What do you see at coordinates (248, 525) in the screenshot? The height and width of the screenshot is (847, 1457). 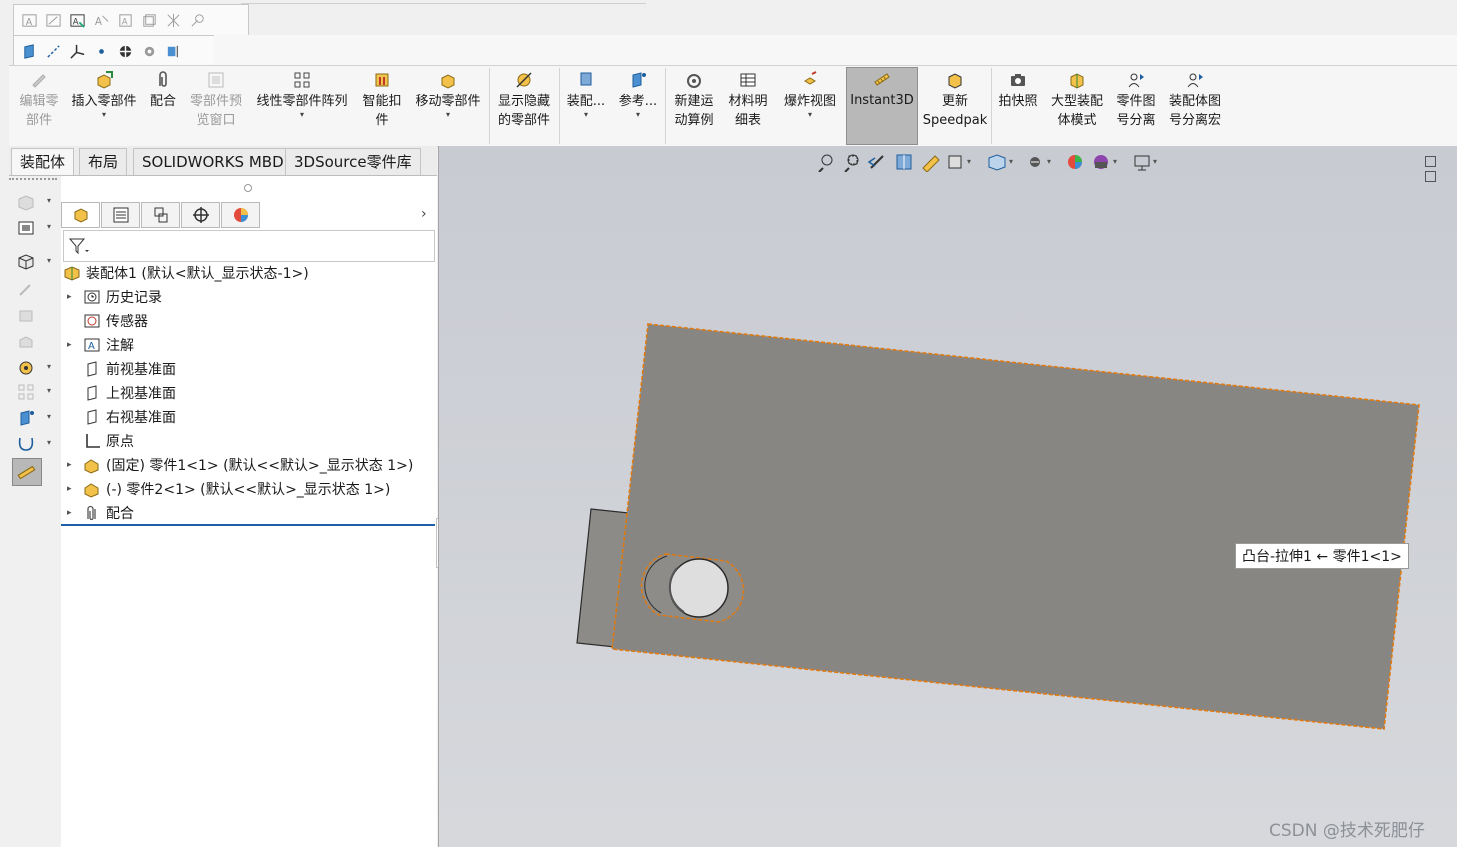 I see `rollback-bar` at bounding box center [248, 525].